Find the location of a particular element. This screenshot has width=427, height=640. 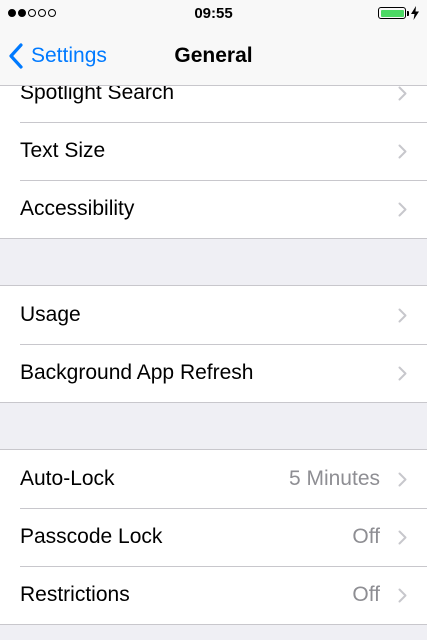

row-value: 5 Minutes is located at coordinates (334, 478).